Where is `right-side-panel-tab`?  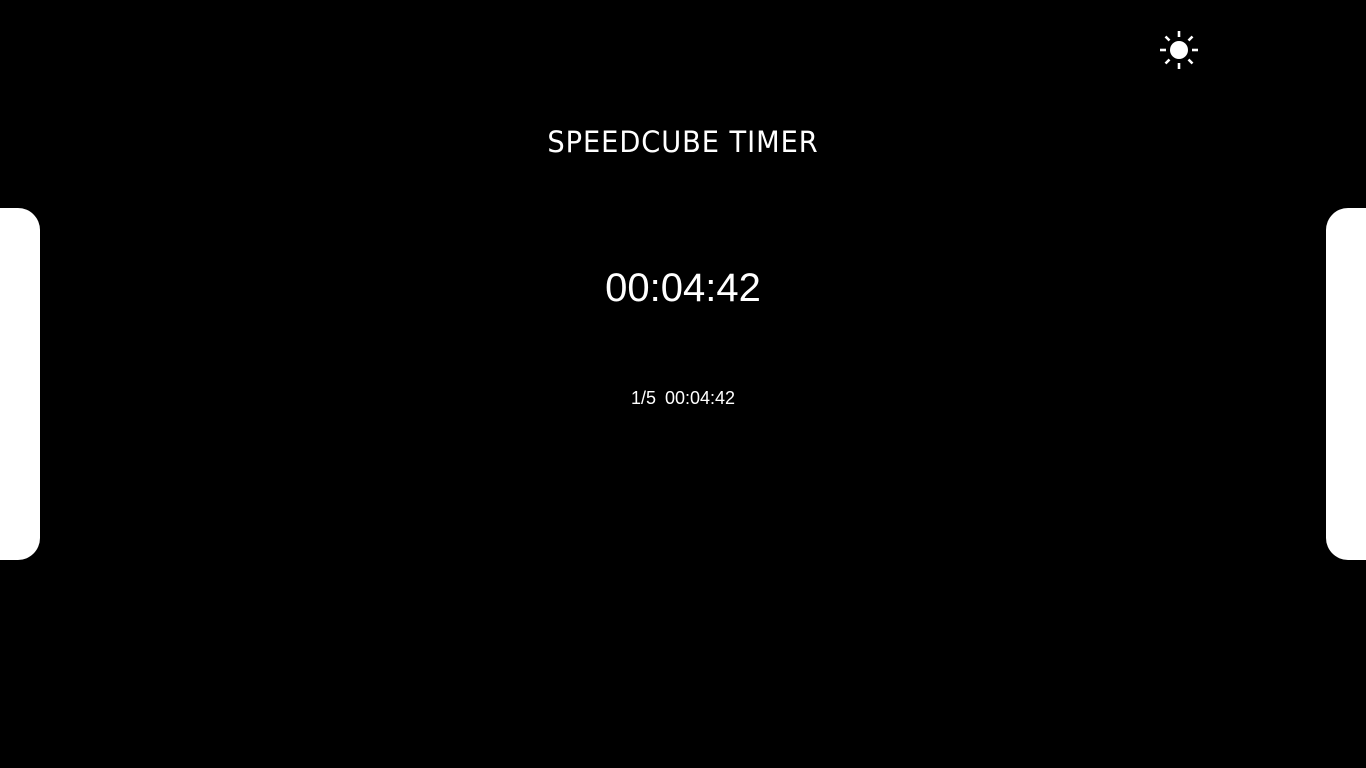
right-side-panel-tab is located at coordinates (1346, 384).